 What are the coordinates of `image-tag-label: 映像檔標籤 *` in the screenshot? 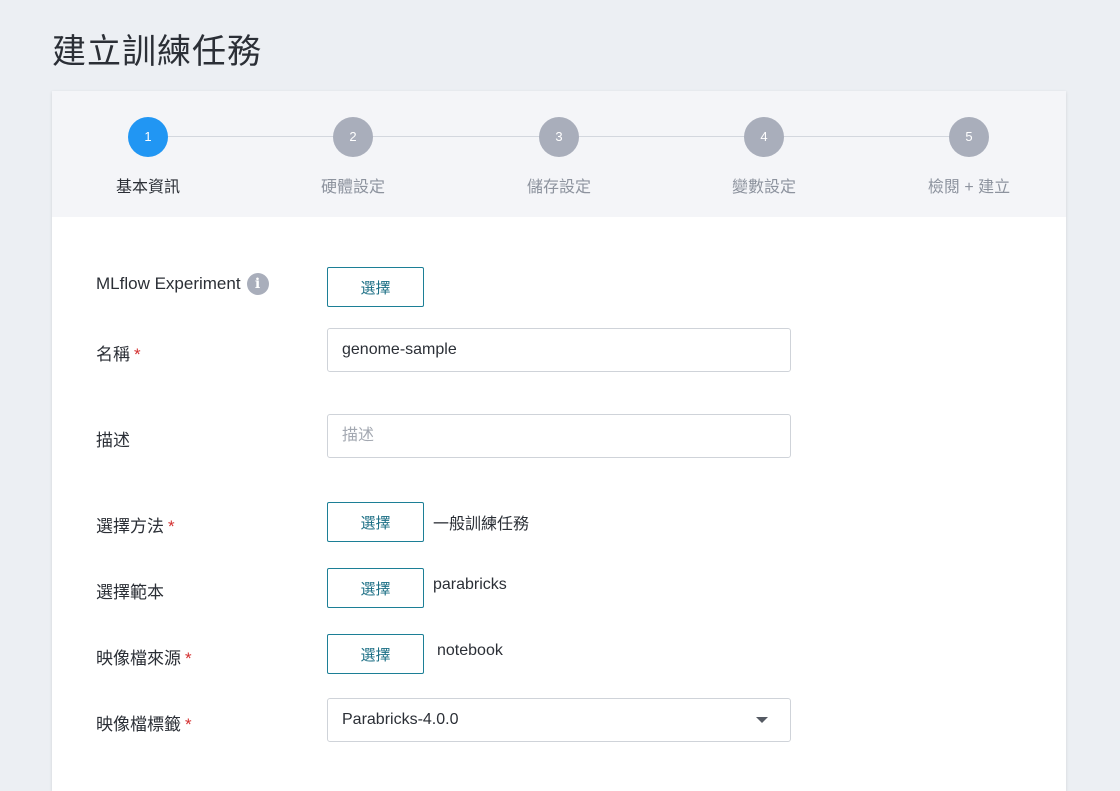 It's located at (144, 722).